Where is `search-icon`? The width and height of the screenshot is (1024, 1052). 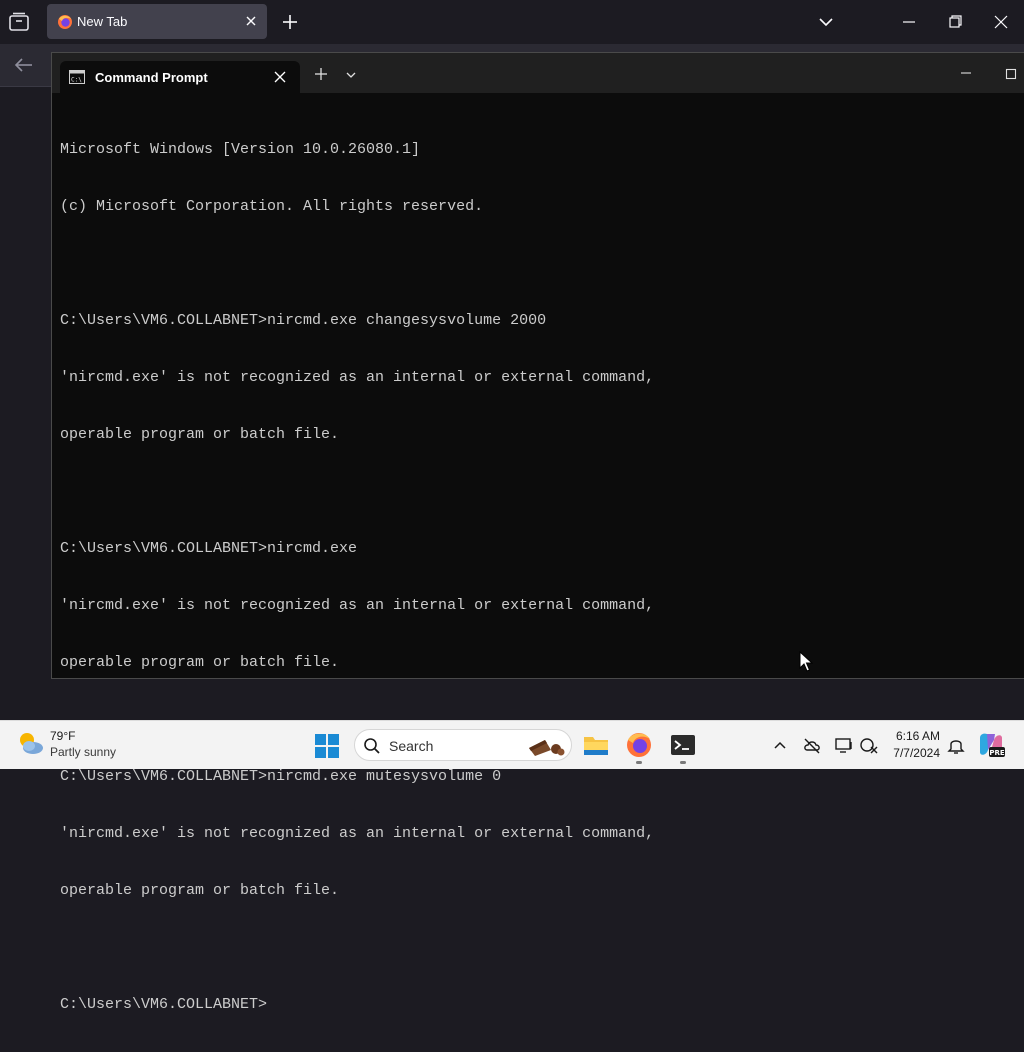
search-icon is located at coordinates (372, 746).